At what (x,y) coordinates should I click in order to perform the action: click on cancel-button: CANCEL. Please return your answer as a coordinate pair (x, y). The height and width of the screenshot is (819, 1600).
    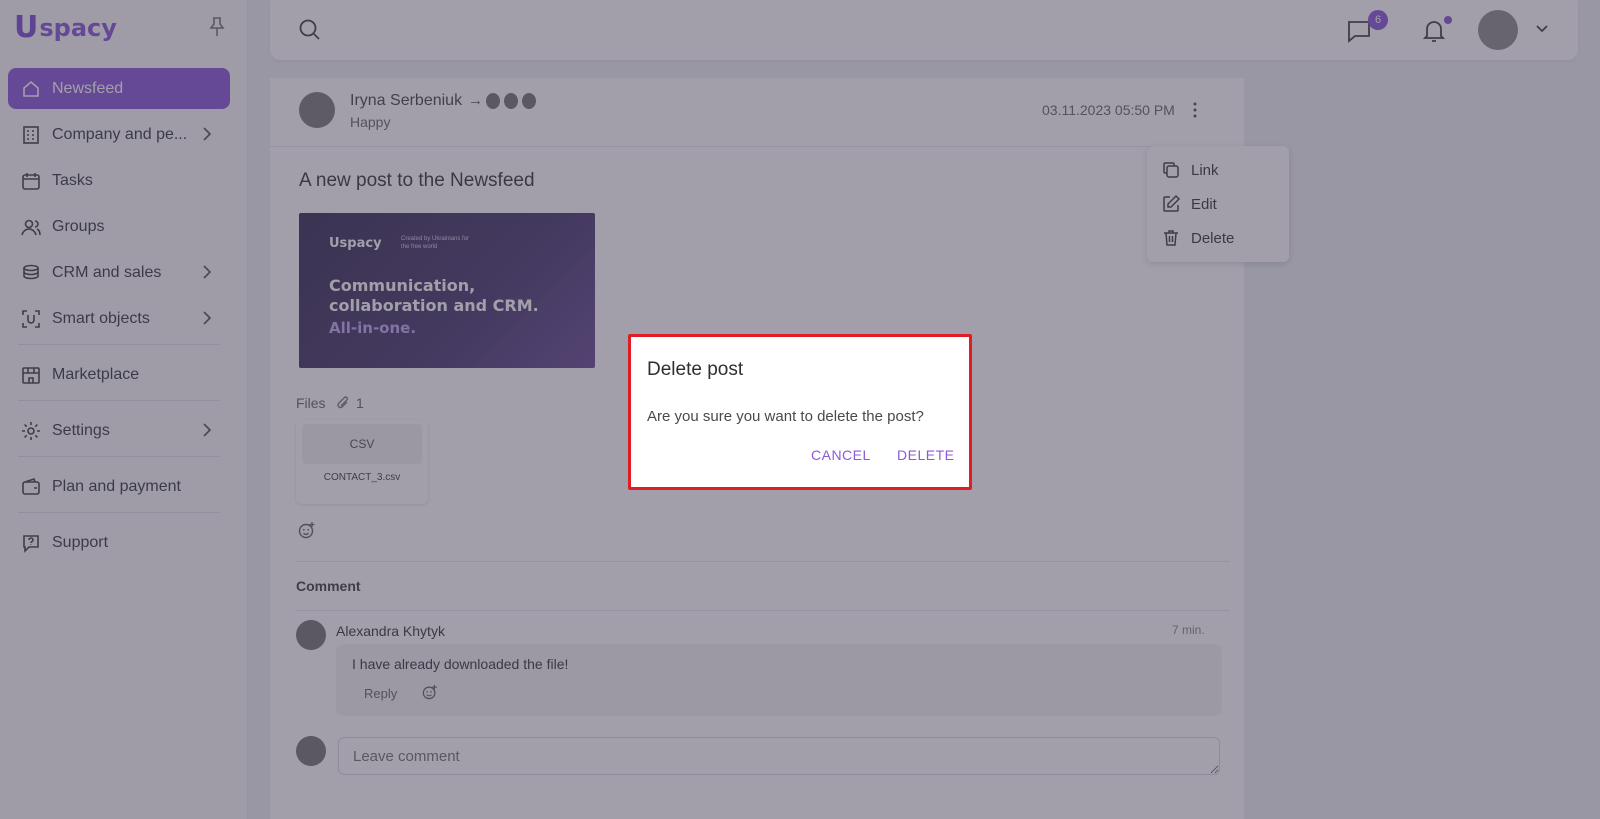
    Looking at the image, I should click on (841, 455).